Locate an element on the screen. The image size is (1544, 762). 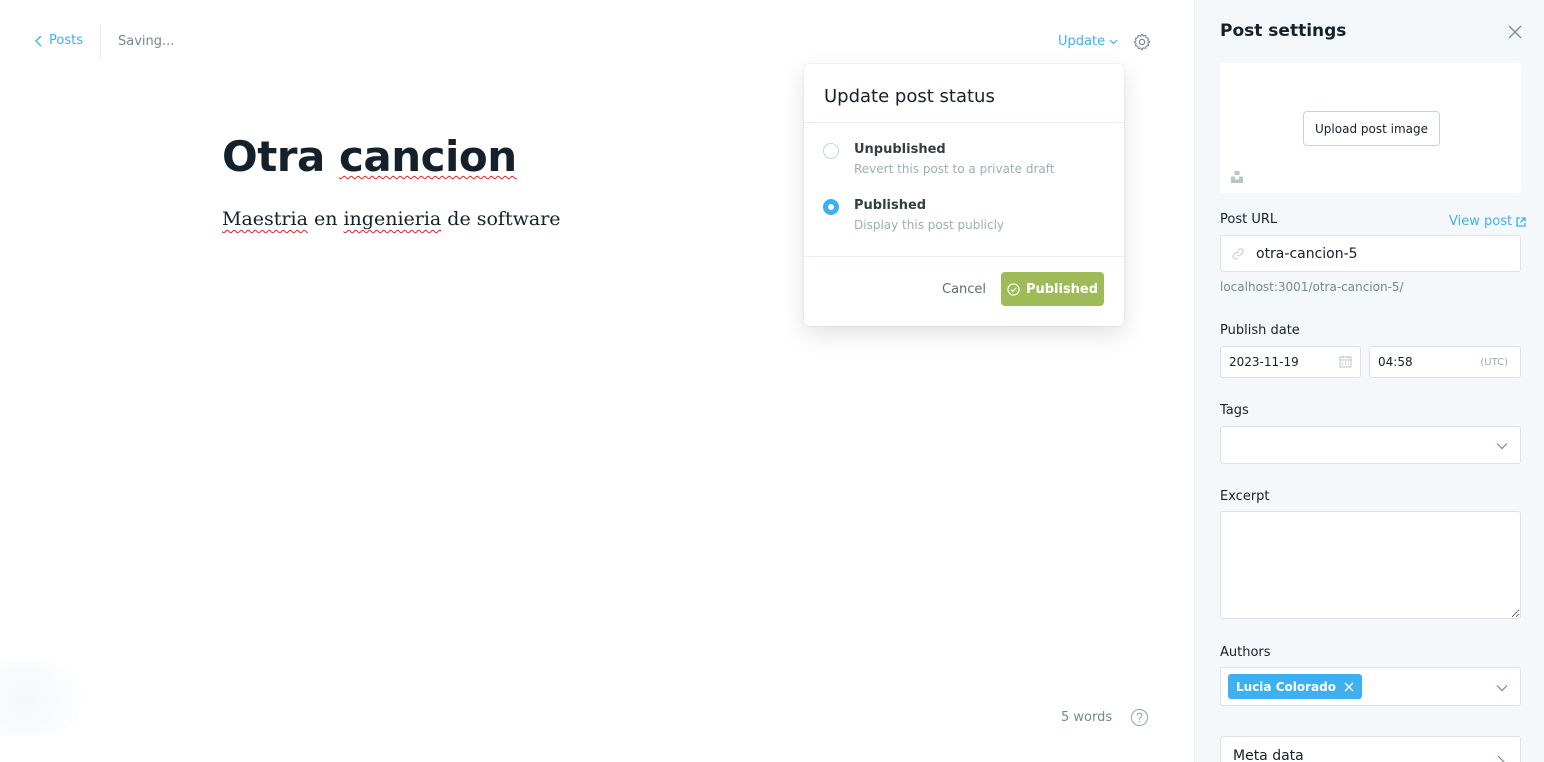
body-word-misspelled: Maestria is located at coordinates (265, 219).